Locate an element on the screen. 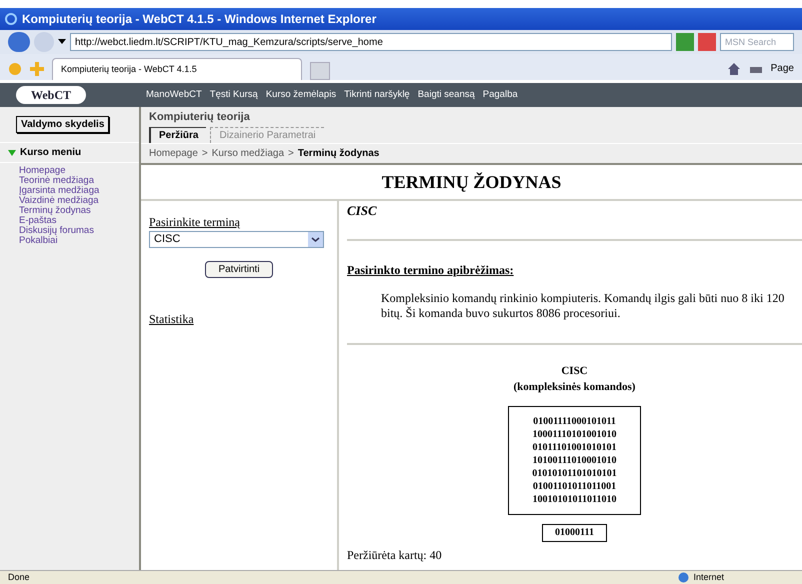 The image size is (802, 584). breadcrumb-link: Kurso medžiaga is located at coordinates (248, 153).